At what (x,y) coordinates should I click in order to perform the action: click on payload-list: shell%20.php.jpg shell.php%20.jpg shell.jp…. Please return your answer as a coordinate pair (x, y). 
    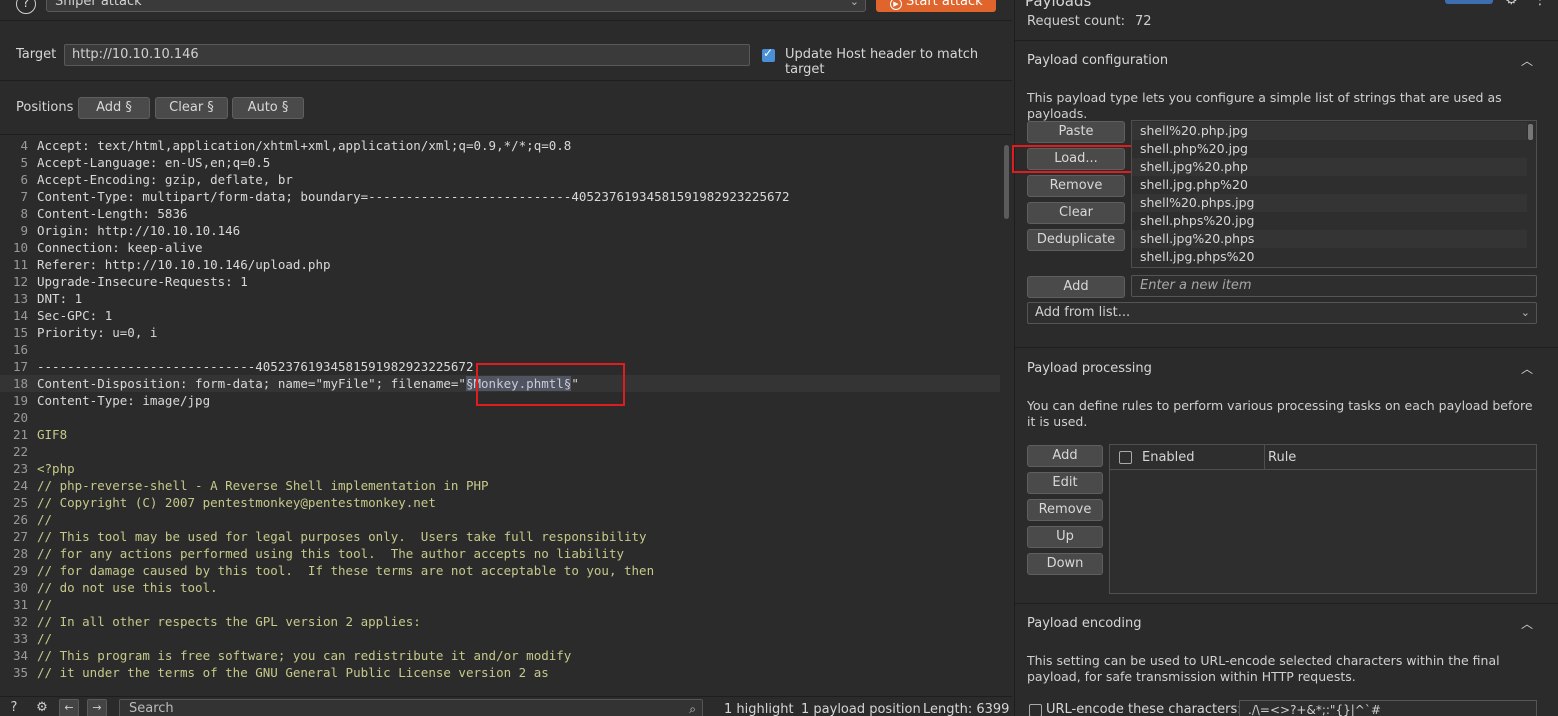
    Looking at the image, I should click on (1334, 194).